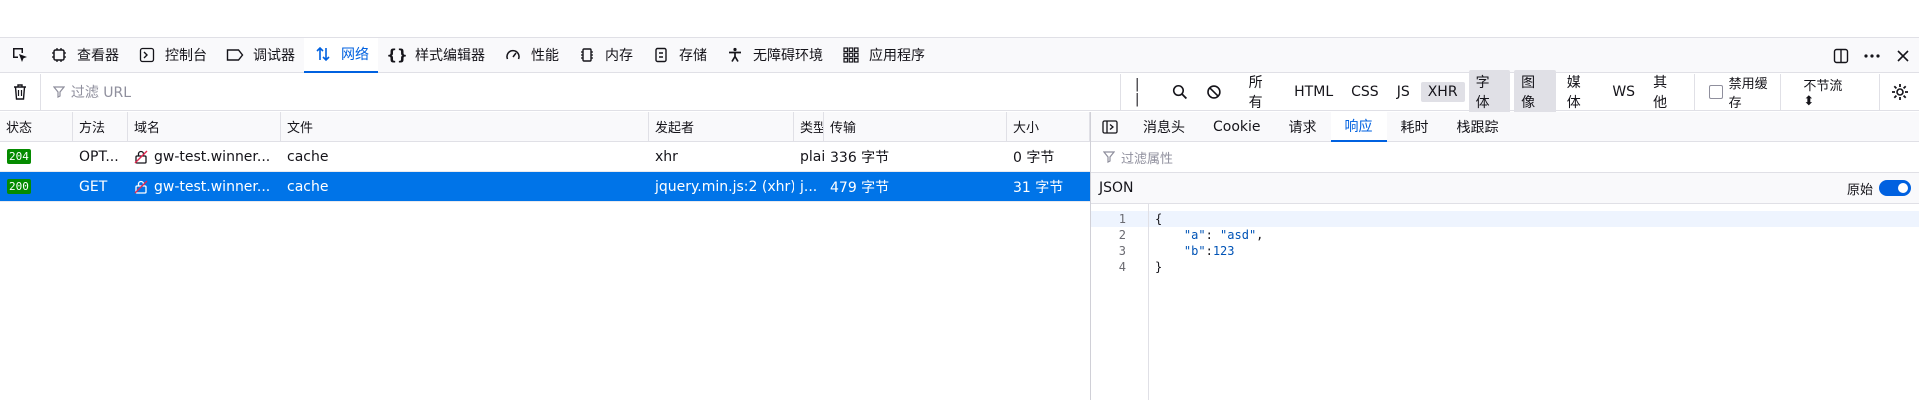 Image resolution: width=1919 pixels, height=400 pixels. What do you see at coordinates (323, 54) in the screenshot?
I see `network-icon` at bounding box center [323, 54].